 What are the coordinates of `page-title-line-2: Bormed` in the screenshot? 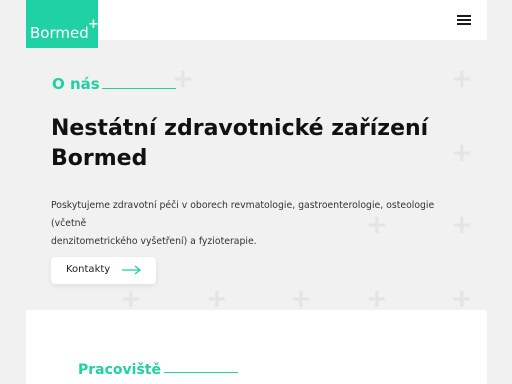 It's located at (99, 158).